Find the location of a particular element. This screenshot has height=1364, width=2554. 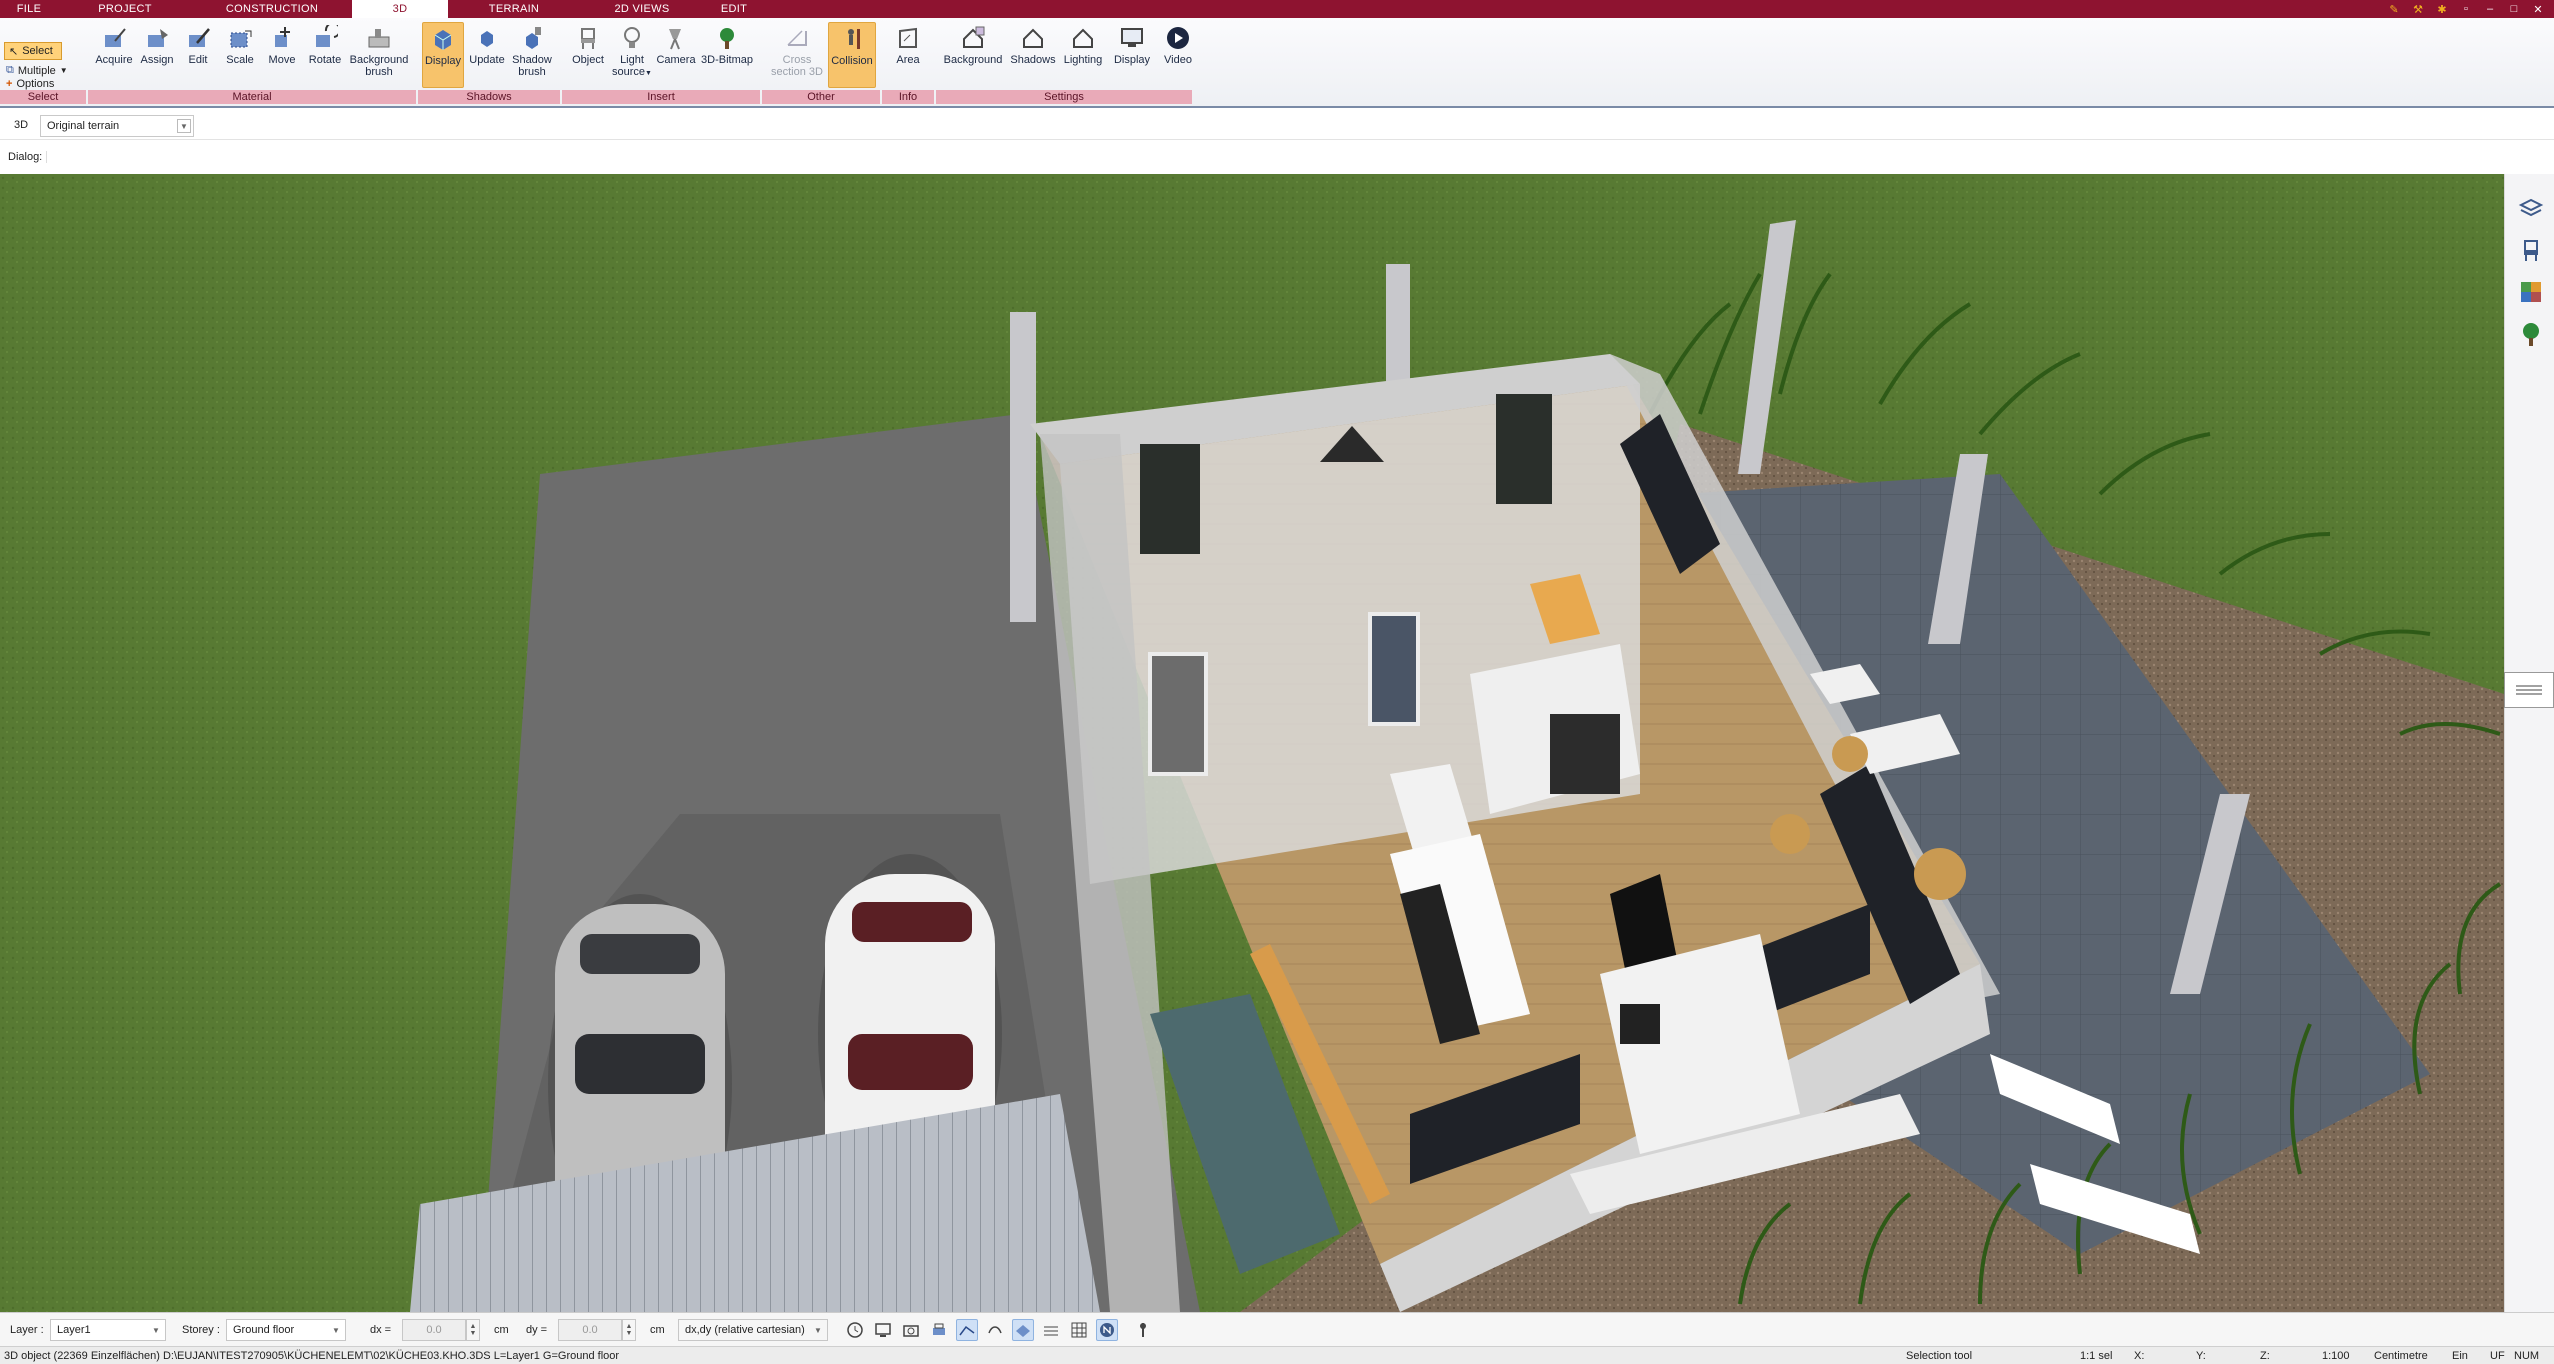

lightbulb-icon is located at coordinates (632, 38).